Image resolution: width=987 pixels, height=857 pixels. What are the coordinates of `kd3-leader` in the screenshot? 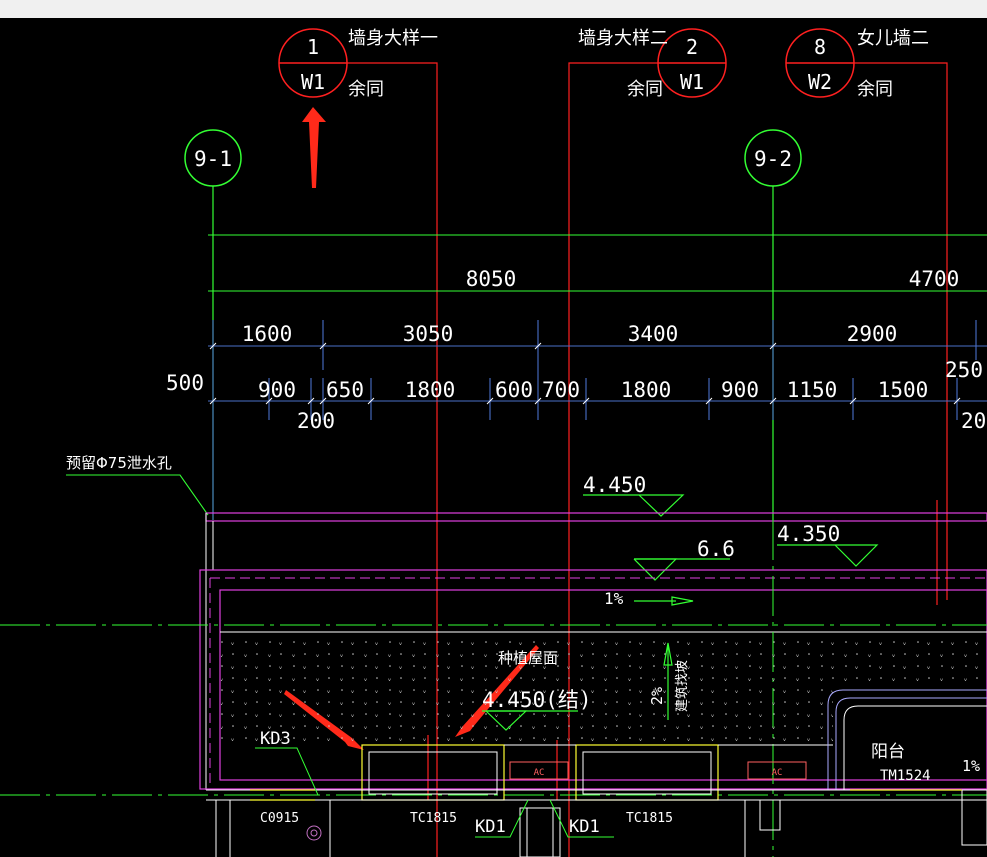 It's located at (287, 771).